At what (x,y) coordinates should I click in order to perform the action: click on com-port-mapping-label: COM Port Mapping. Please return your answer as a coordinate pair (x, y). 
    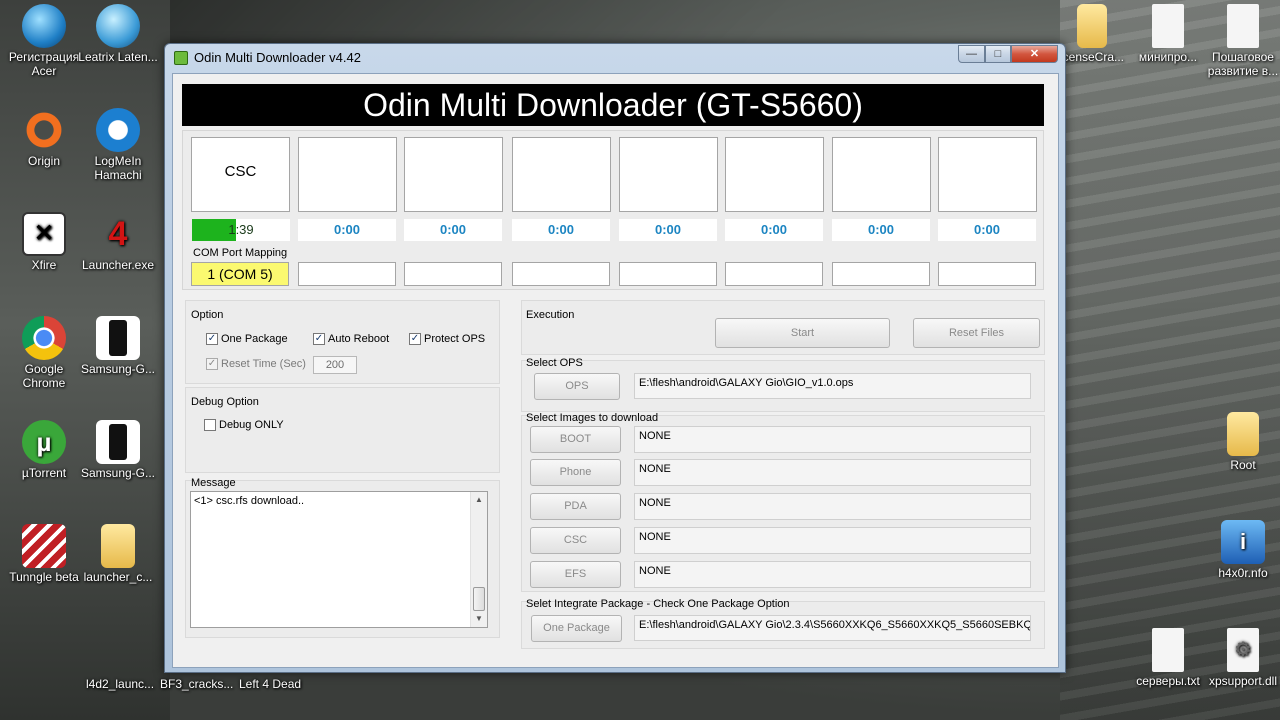
    Looking at the image, I should click on (240, 253).